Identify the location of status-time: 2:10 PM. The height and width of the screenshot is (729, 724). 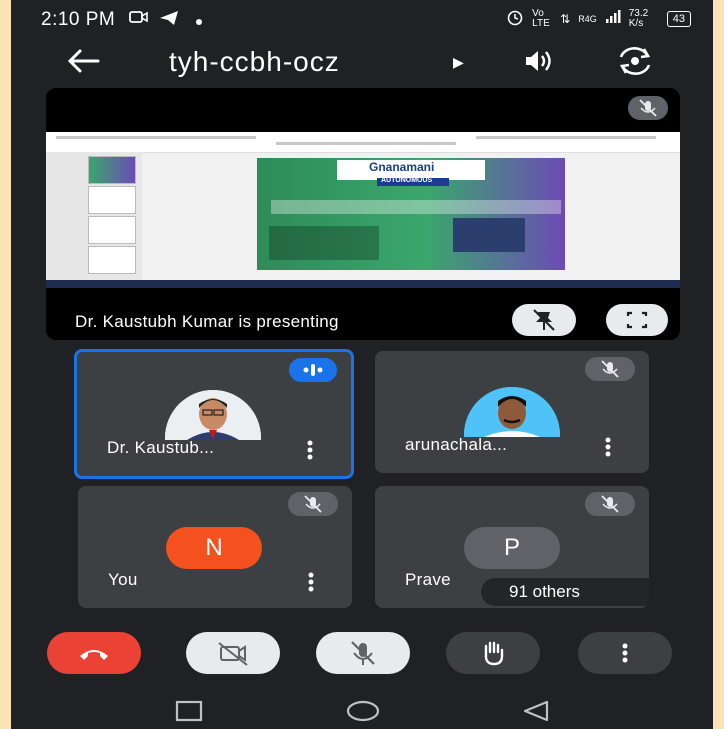
(78, 19).